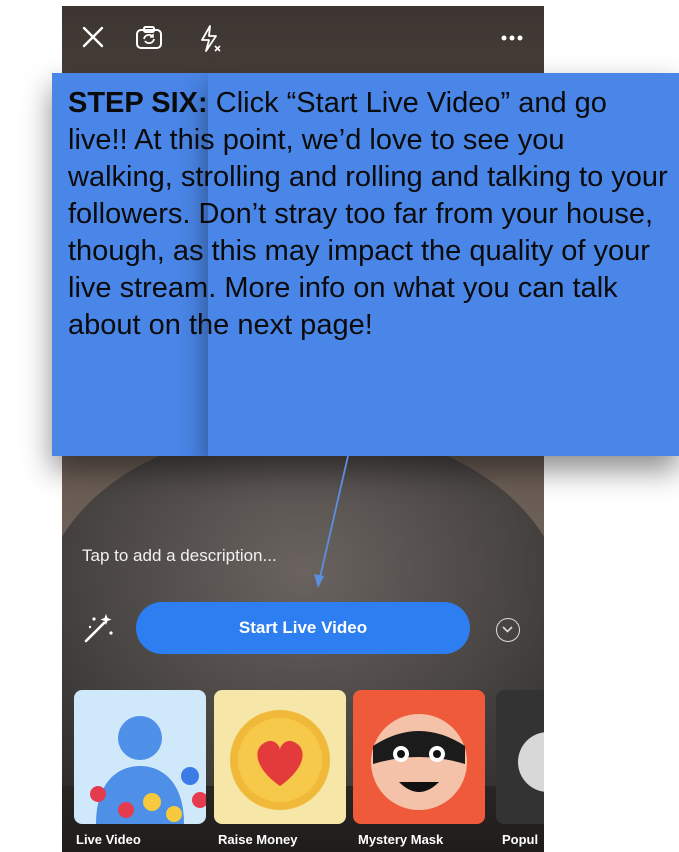 The height and width of the screenshot is (852, 679). I want to click on format-tile-live-video, so click(140, 757).